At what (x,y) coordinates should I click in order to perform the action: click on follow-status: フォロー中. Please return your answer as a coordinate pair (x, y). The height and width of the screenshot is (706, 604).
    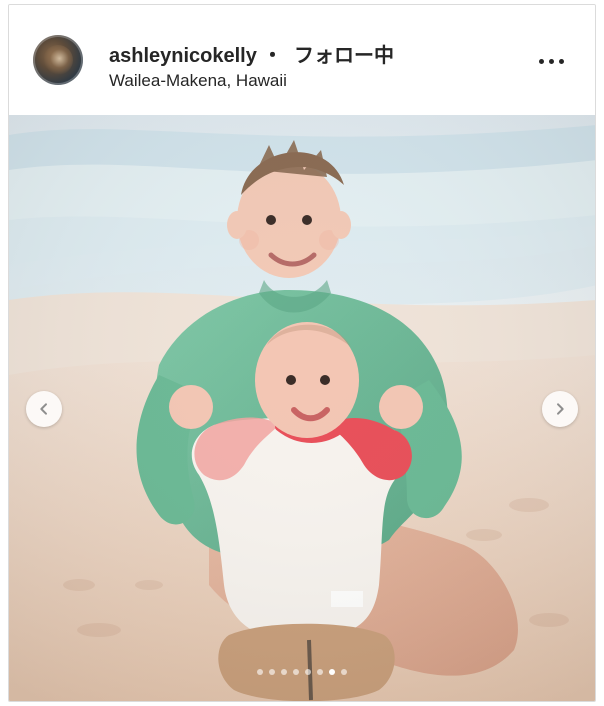
    Looking at the image, I should click on (344, 56).